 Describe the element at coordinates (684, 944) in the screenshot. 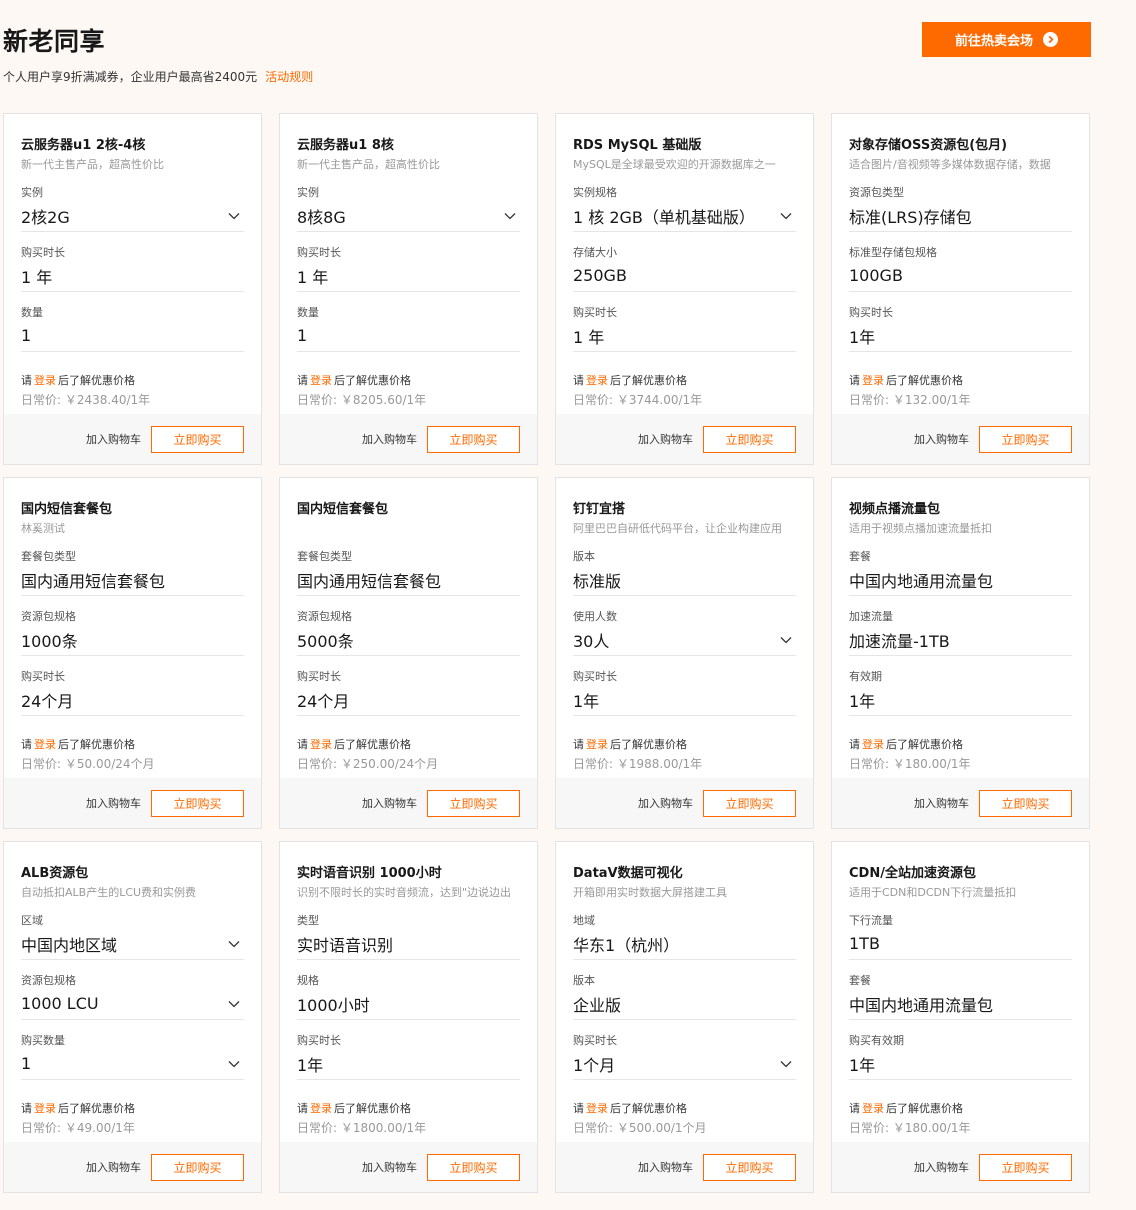

I see `option-value-row: 华东1（杭州）` at that location.